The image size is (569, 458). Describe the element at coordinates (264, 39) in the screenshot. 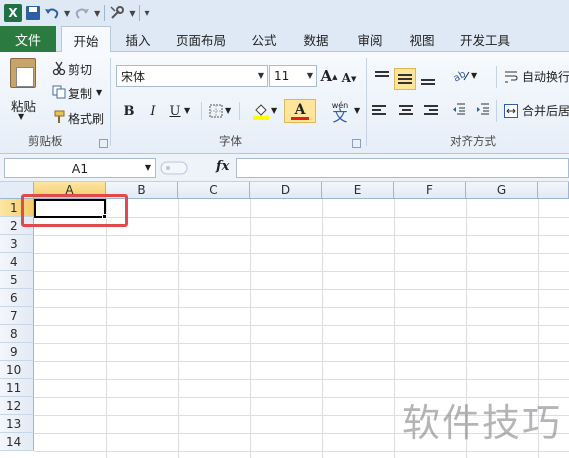

I see `tab-formulas: 公式` at that location.